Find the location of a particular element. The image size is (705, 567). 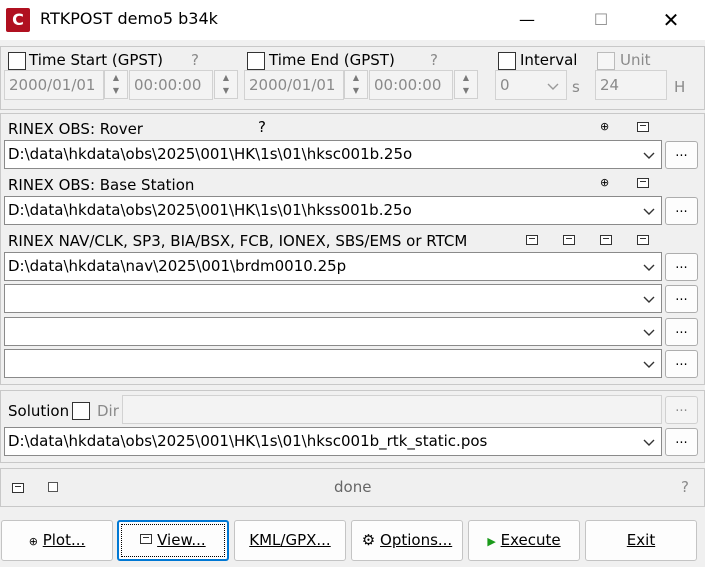

unit-checkbox is located at coordinates (606, 61).